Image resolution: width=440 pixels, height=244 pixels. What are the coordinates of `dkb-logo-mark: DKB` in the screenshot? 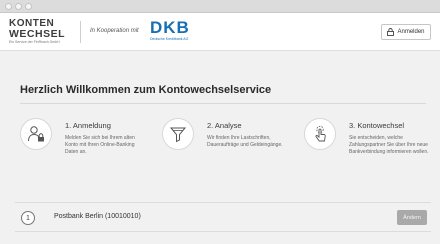 It's located at (170, 27).